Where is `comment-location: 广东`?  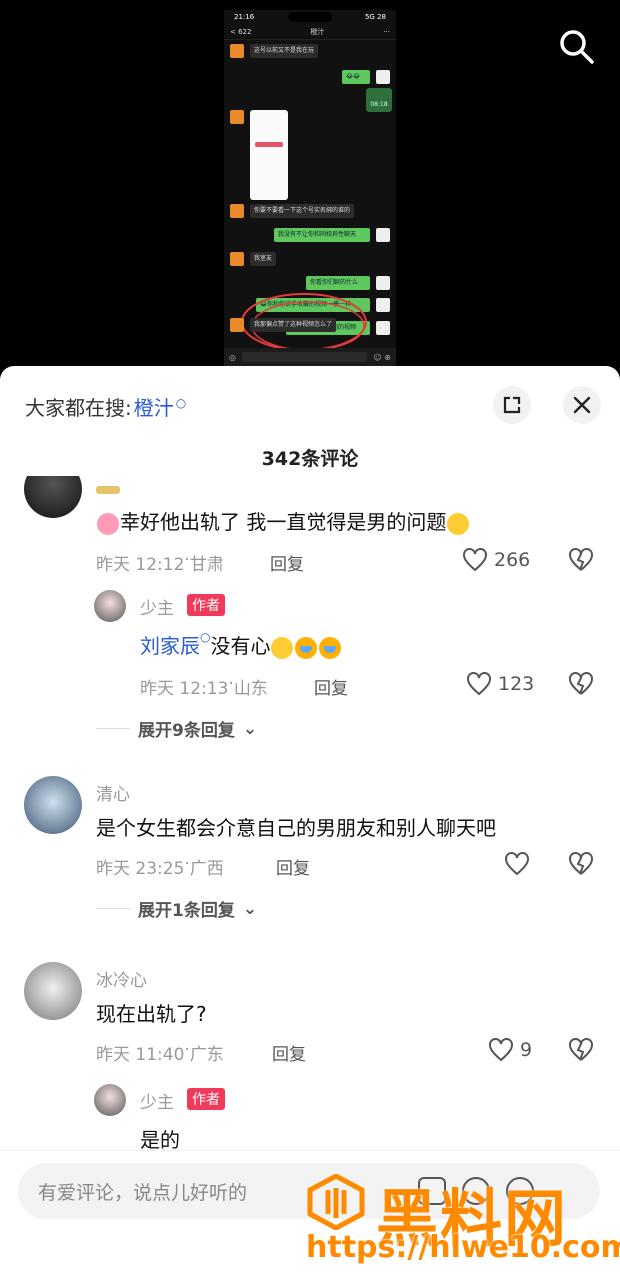
comment-location: 广东 is located at coordinates (206, 1055).